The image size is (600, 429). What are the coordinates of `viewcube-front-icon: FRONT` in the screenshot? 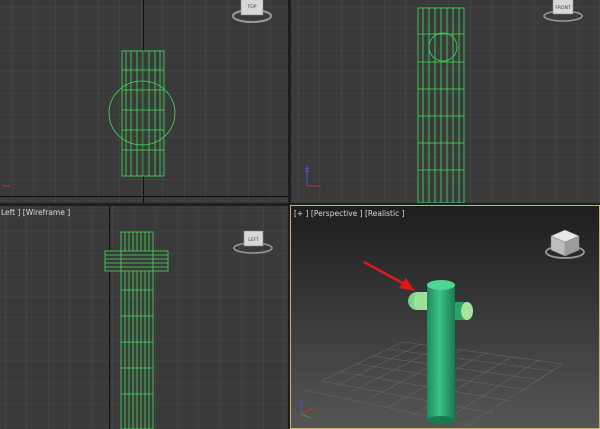 It's located at (563, 13).